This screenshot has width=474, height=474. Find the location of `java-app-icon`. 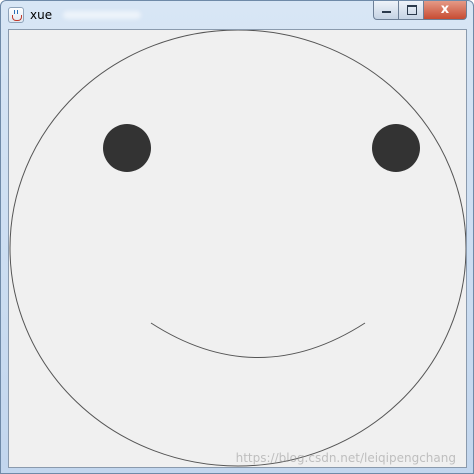

java-app-icon is located at coordinates (16, 15).